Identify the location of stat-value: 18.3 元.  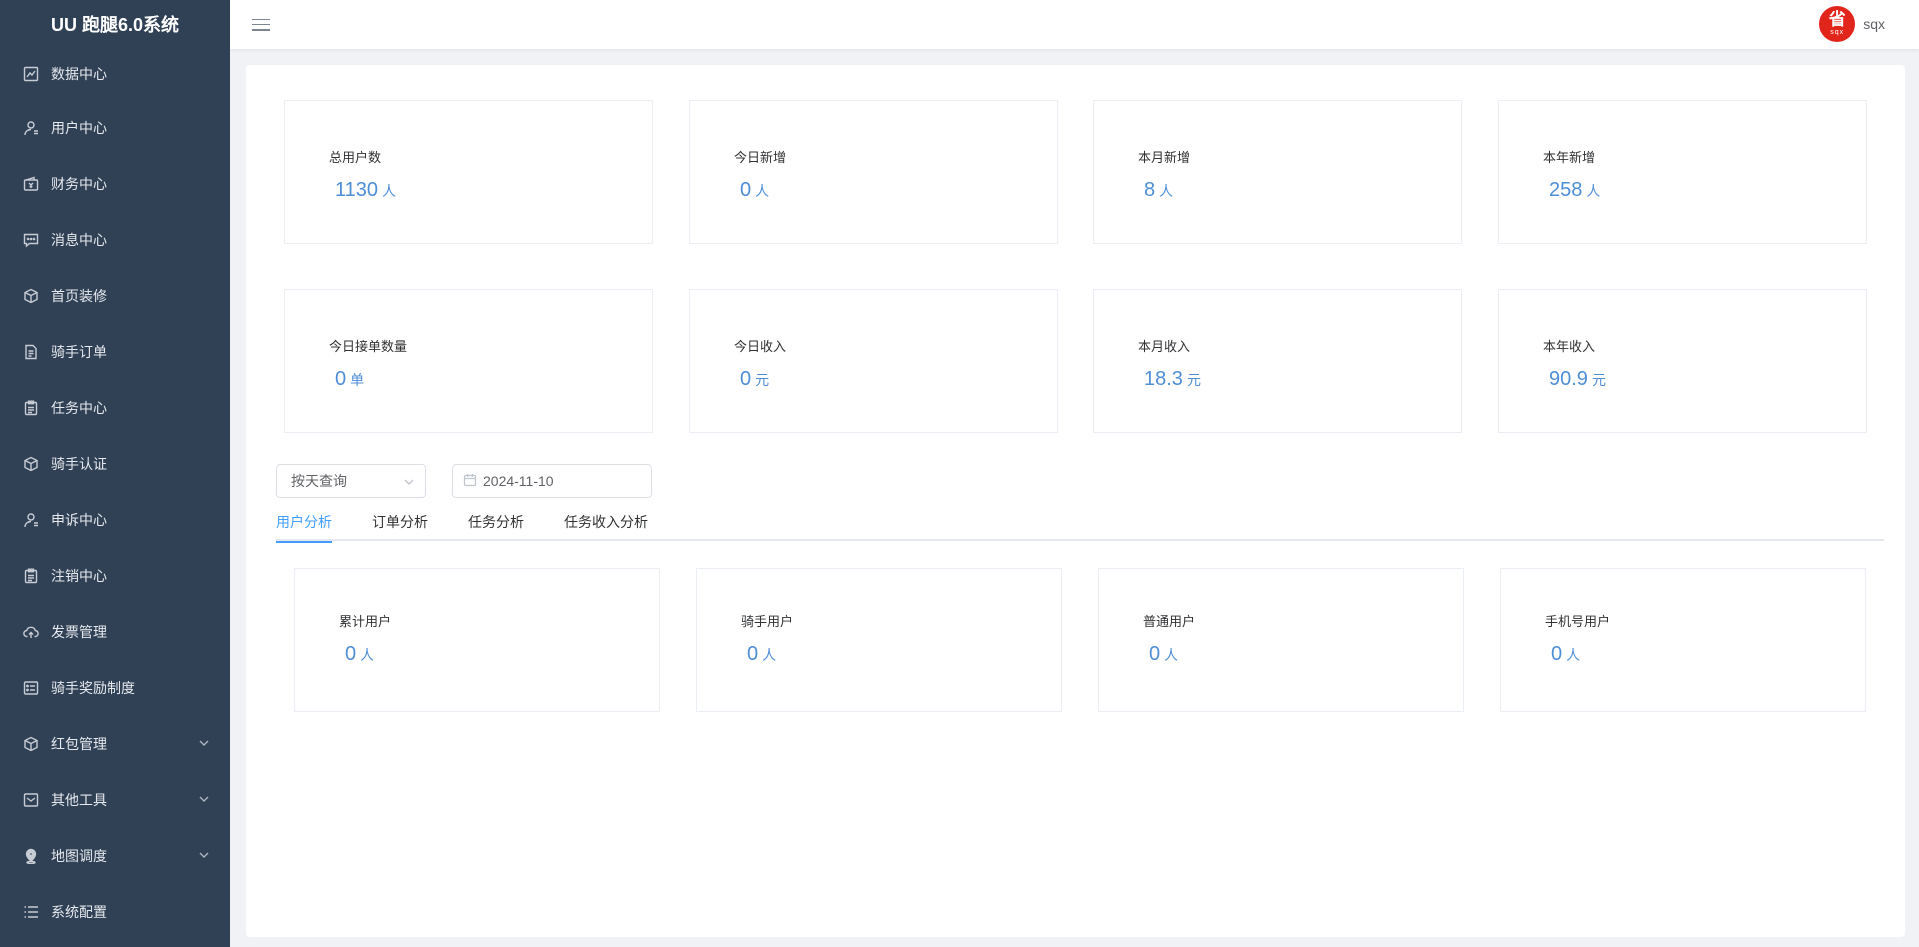
(1172, 379).